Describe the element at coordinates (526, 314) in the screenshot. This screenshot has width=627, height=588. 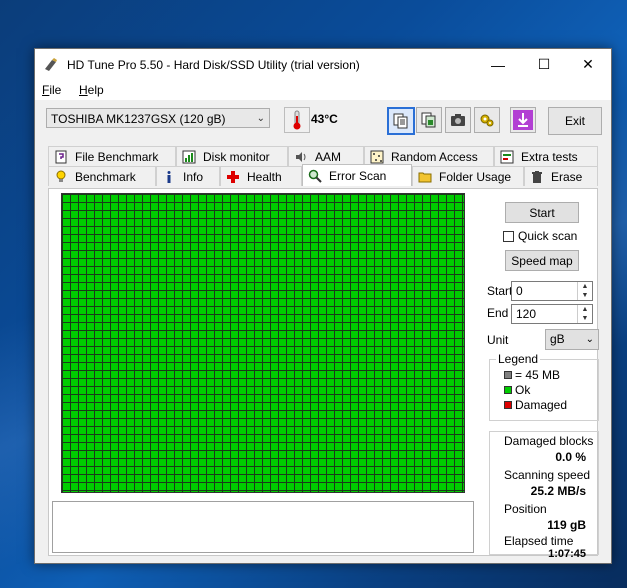
I see `end-spinner-value: 120` at that location.